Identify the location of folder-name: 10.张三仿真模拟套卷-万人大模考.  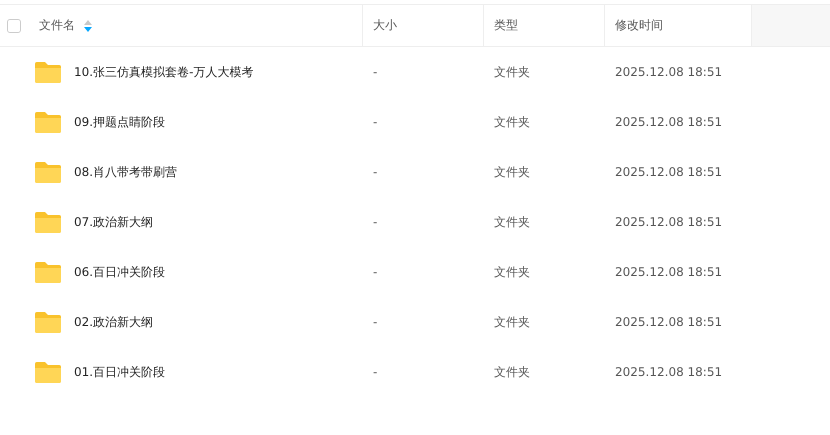
(164, 72).